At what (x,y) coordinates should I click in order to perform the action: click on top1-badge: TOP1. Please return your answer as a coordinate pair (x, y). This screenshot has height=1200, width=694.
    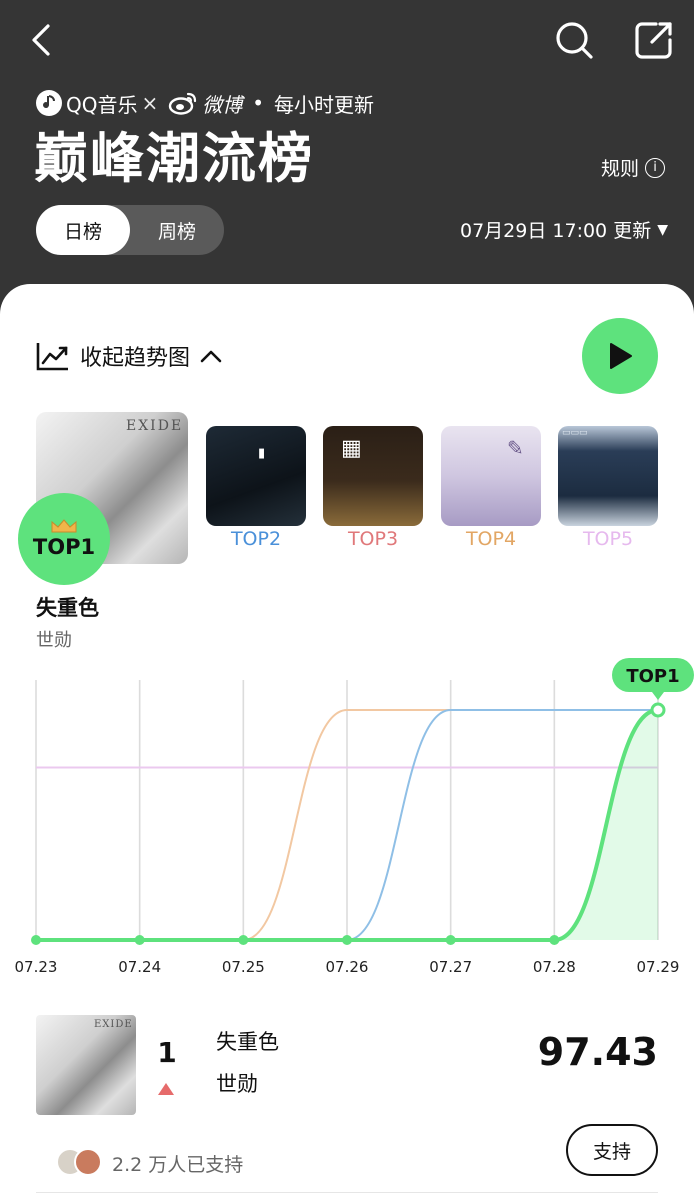
    Looking at the image, I should click on (64, 539).